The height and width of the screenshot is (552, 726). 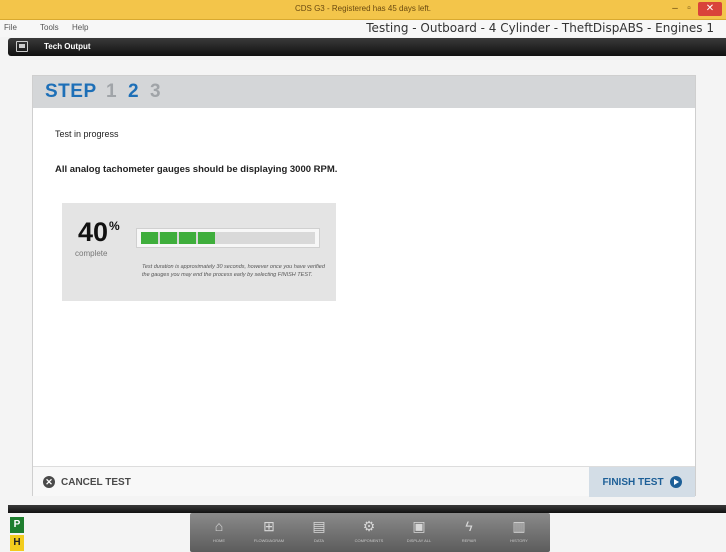 I want to click on progress-bar, so click(x=228, y=238).